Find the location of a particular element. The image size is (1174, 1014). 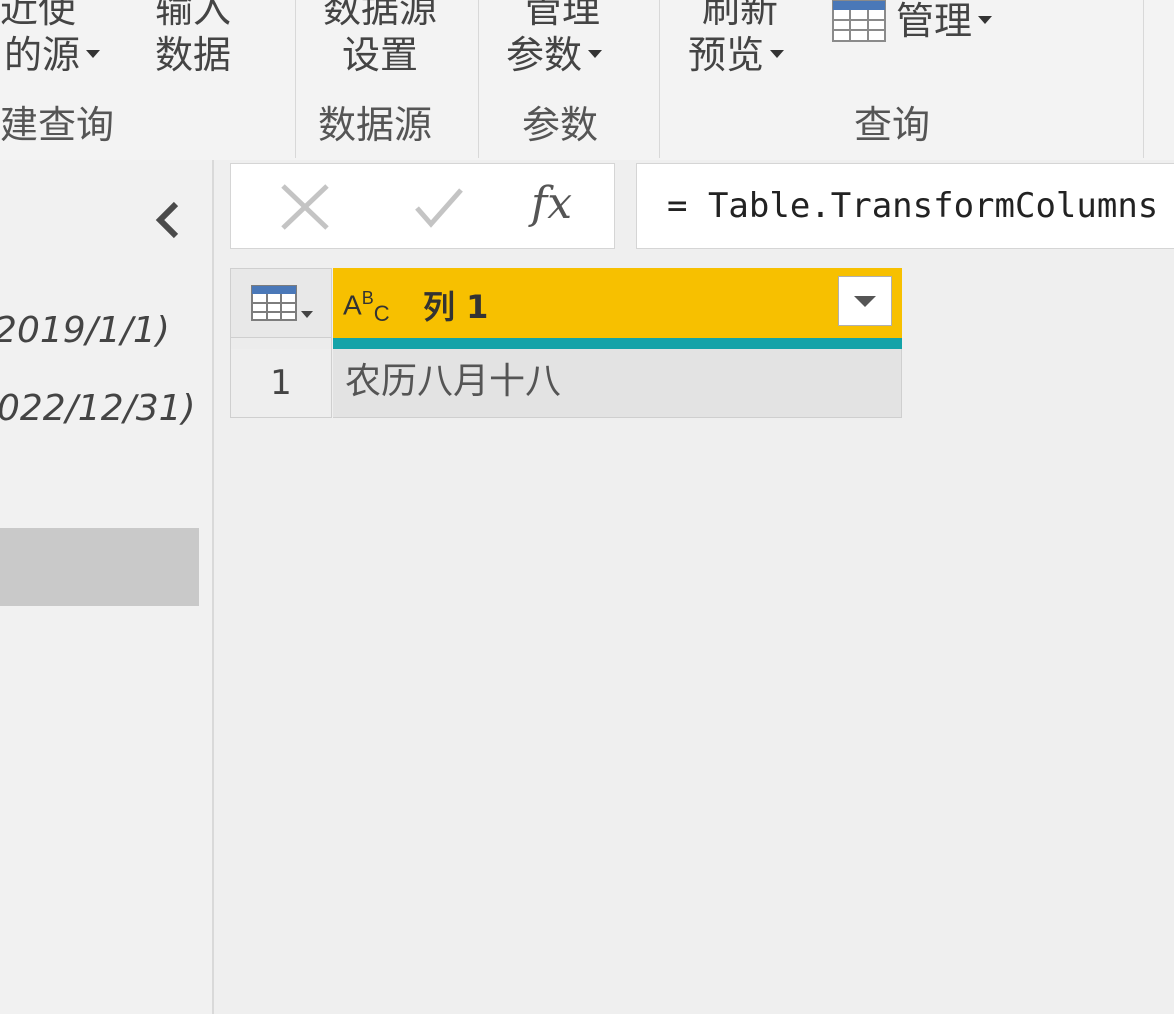

pane-divider is located at coordinates (213, 587).